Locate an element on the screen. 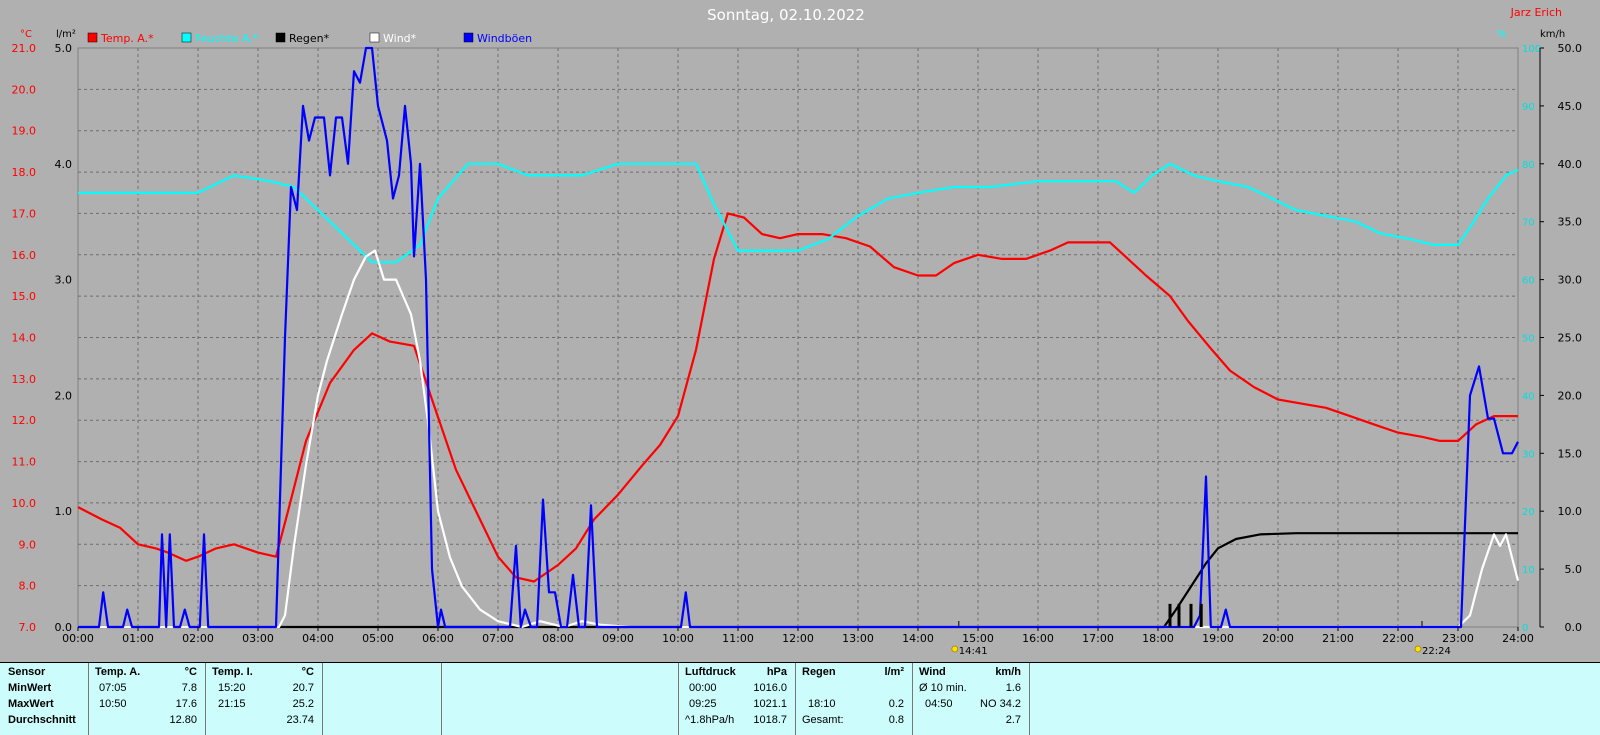  legend-label: Feuchte A.* is located at coordinates (227, 38).